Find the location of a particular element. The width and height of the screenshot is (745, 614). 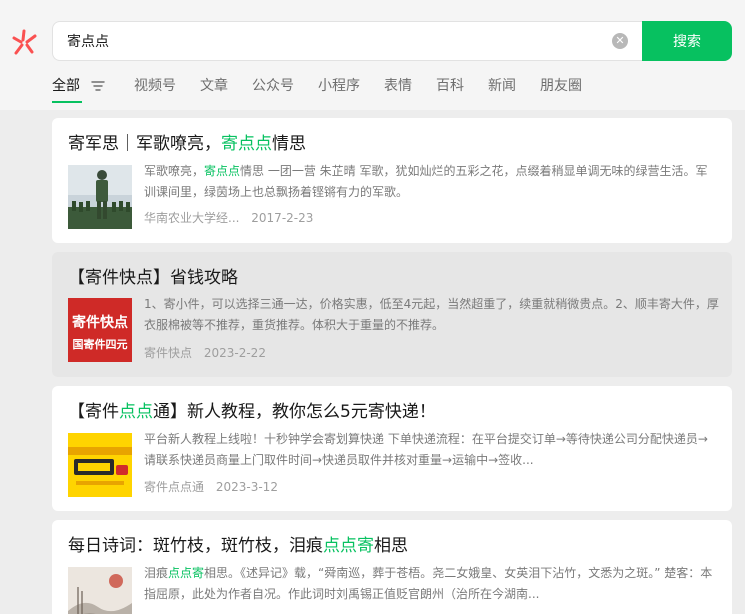

result-meta: 华南农业大学经... 2017-2-23 is located at coordinates (228, 217).